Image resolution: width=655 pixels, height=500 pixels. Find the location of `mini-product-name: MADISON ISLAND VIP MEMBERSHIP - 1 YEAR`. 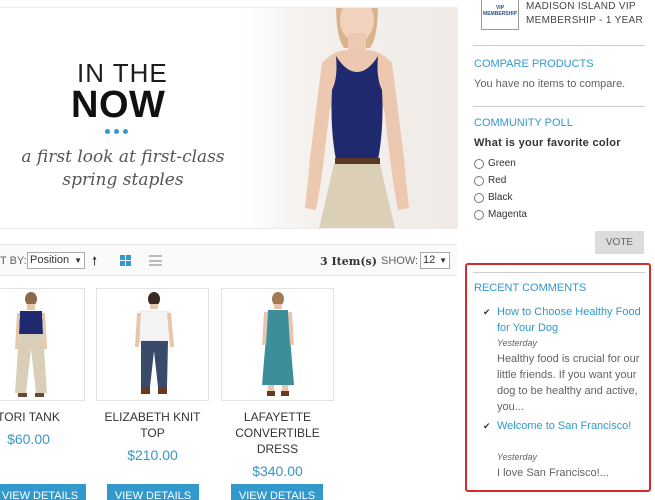

mini-product-name: MADISON ISLAND VIP MEMBERSHIP - 1 YEAR is located at coordinates (590, 14).